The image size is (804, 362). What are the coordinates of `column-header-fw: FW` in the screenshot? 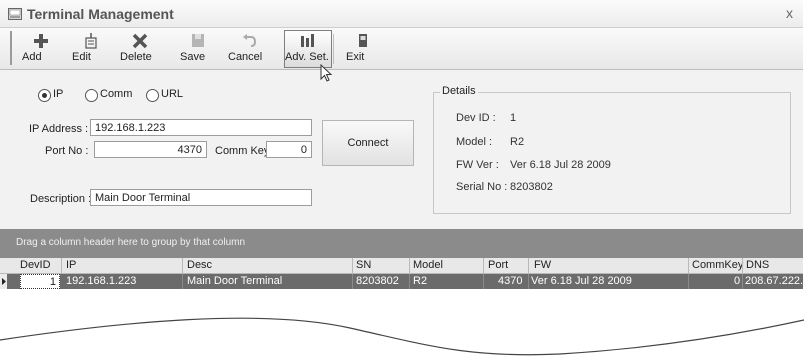 It's located at (542, 265).